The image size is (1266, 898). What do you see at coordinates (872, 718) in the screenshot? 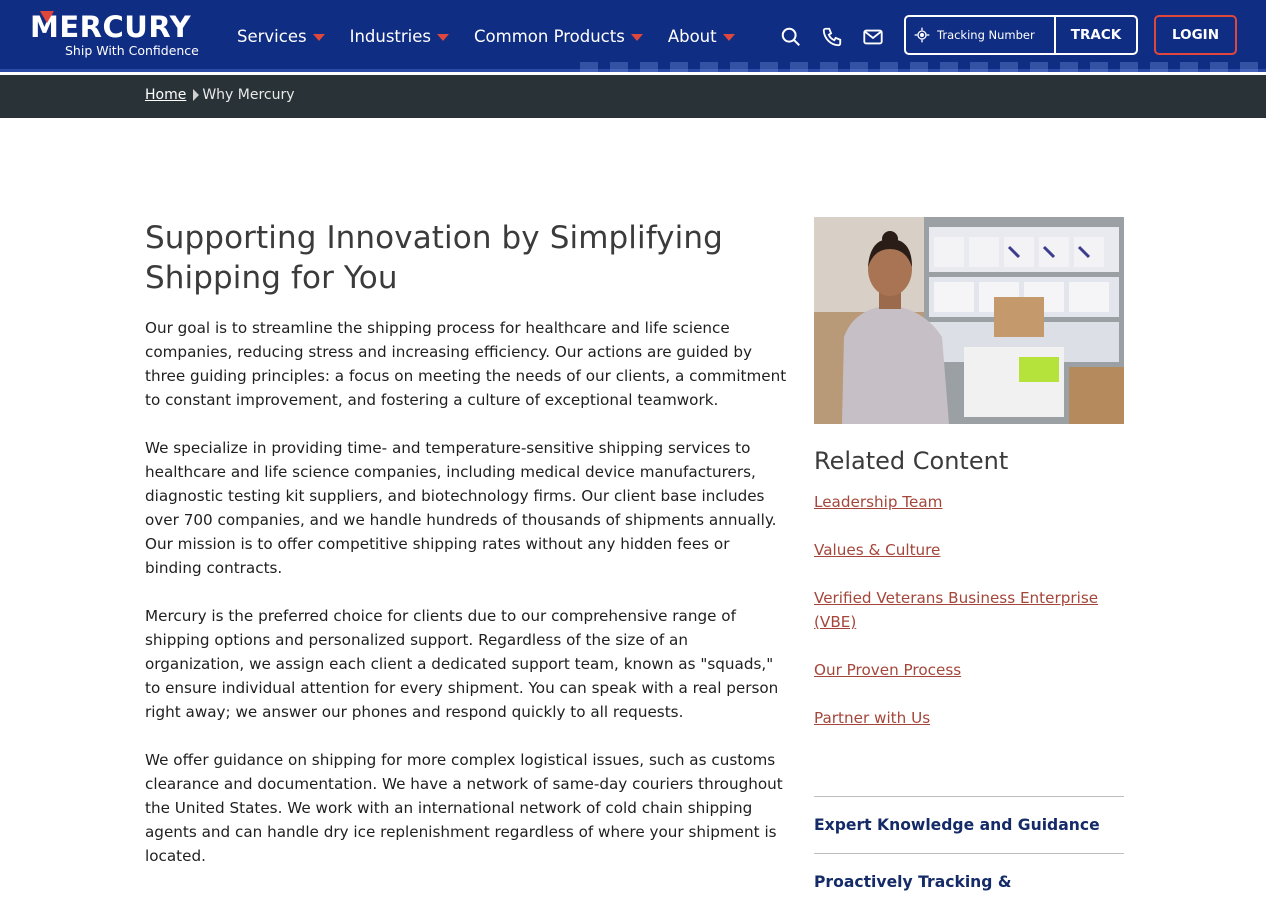
I see `related-link-partner: Partner with Us` at bounding box center [872, 718].